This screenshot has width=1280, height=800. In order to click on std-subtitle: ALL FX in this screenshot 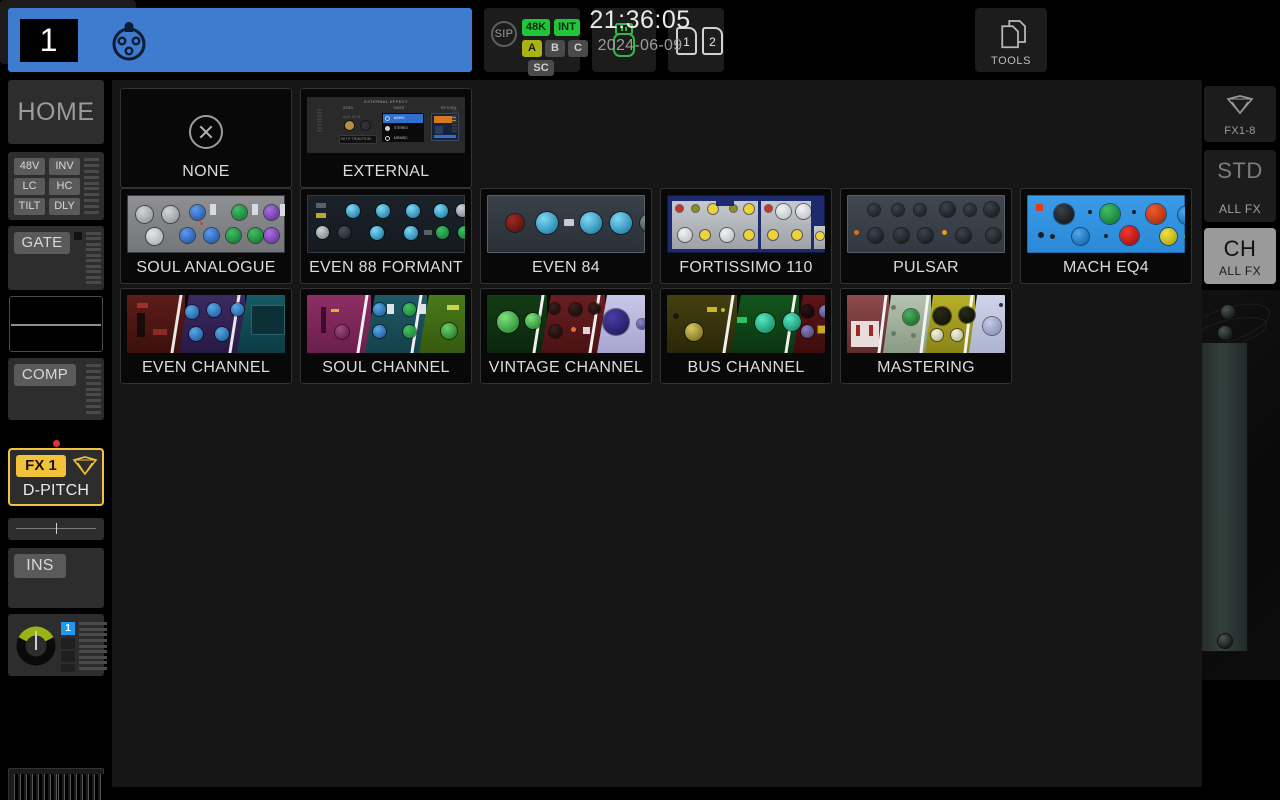, I will do `click(1240, 209)`.